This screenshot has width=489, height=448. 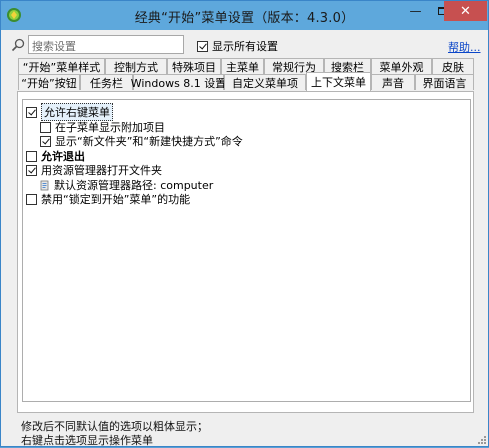 I want to click on tab-sounds: 声音, so click(x=393, y=82).